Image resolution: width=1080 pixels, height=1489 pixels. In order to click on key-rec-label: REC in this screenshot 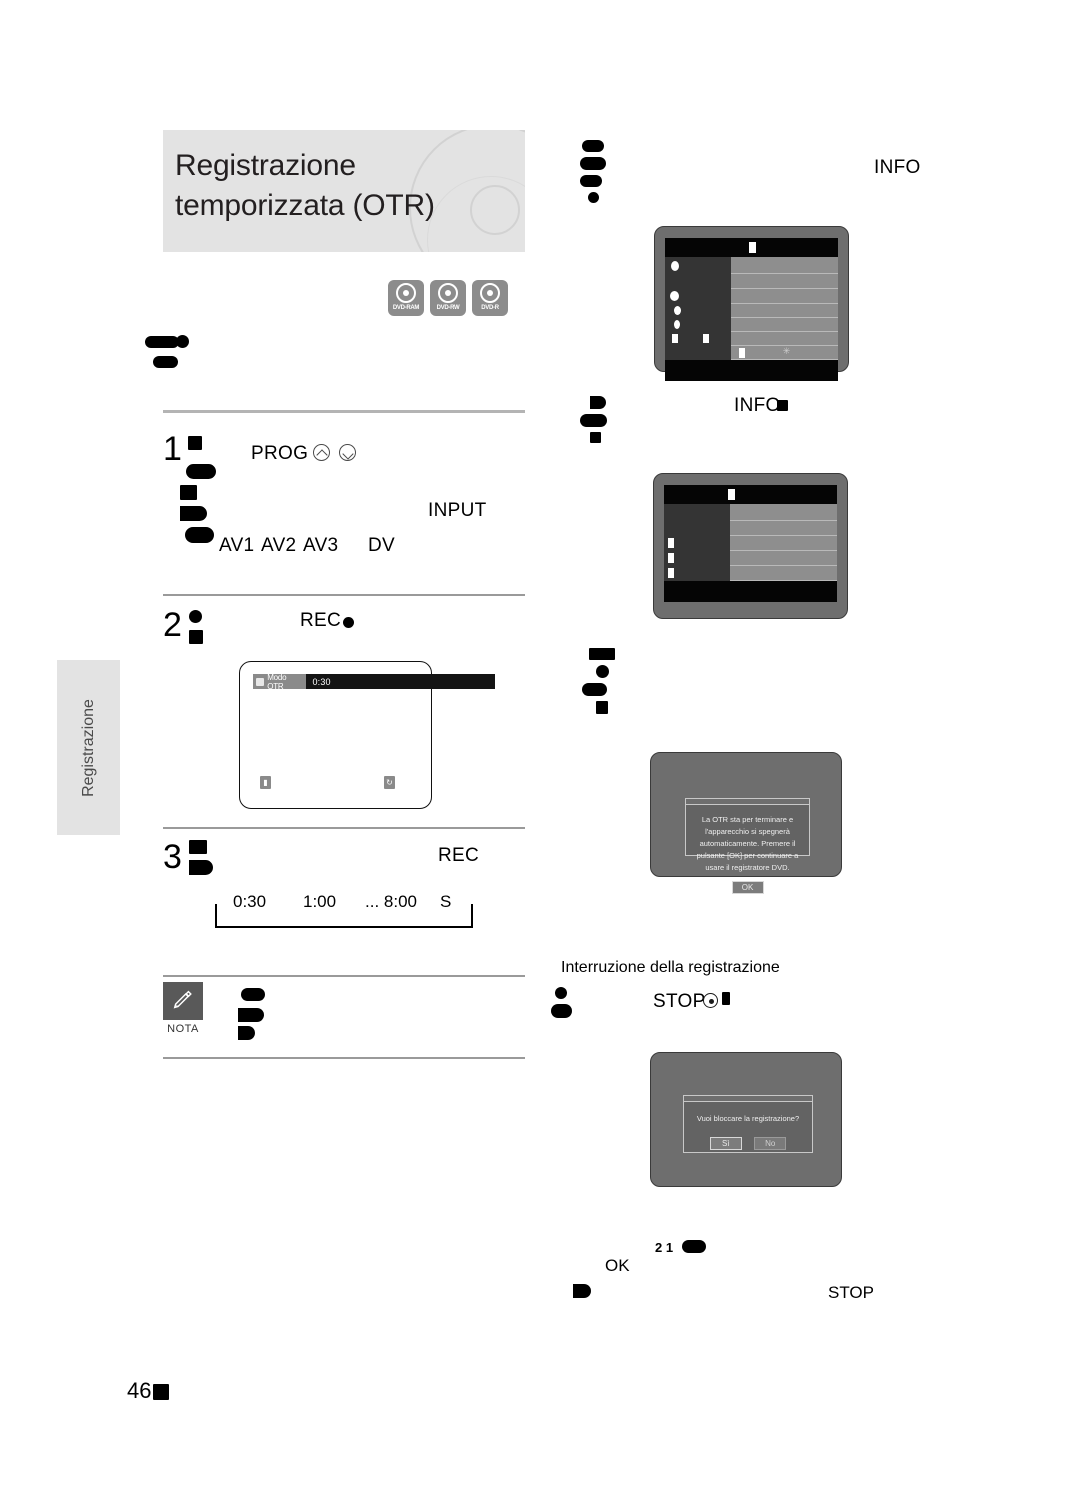, I will do `click(459, 855)`.